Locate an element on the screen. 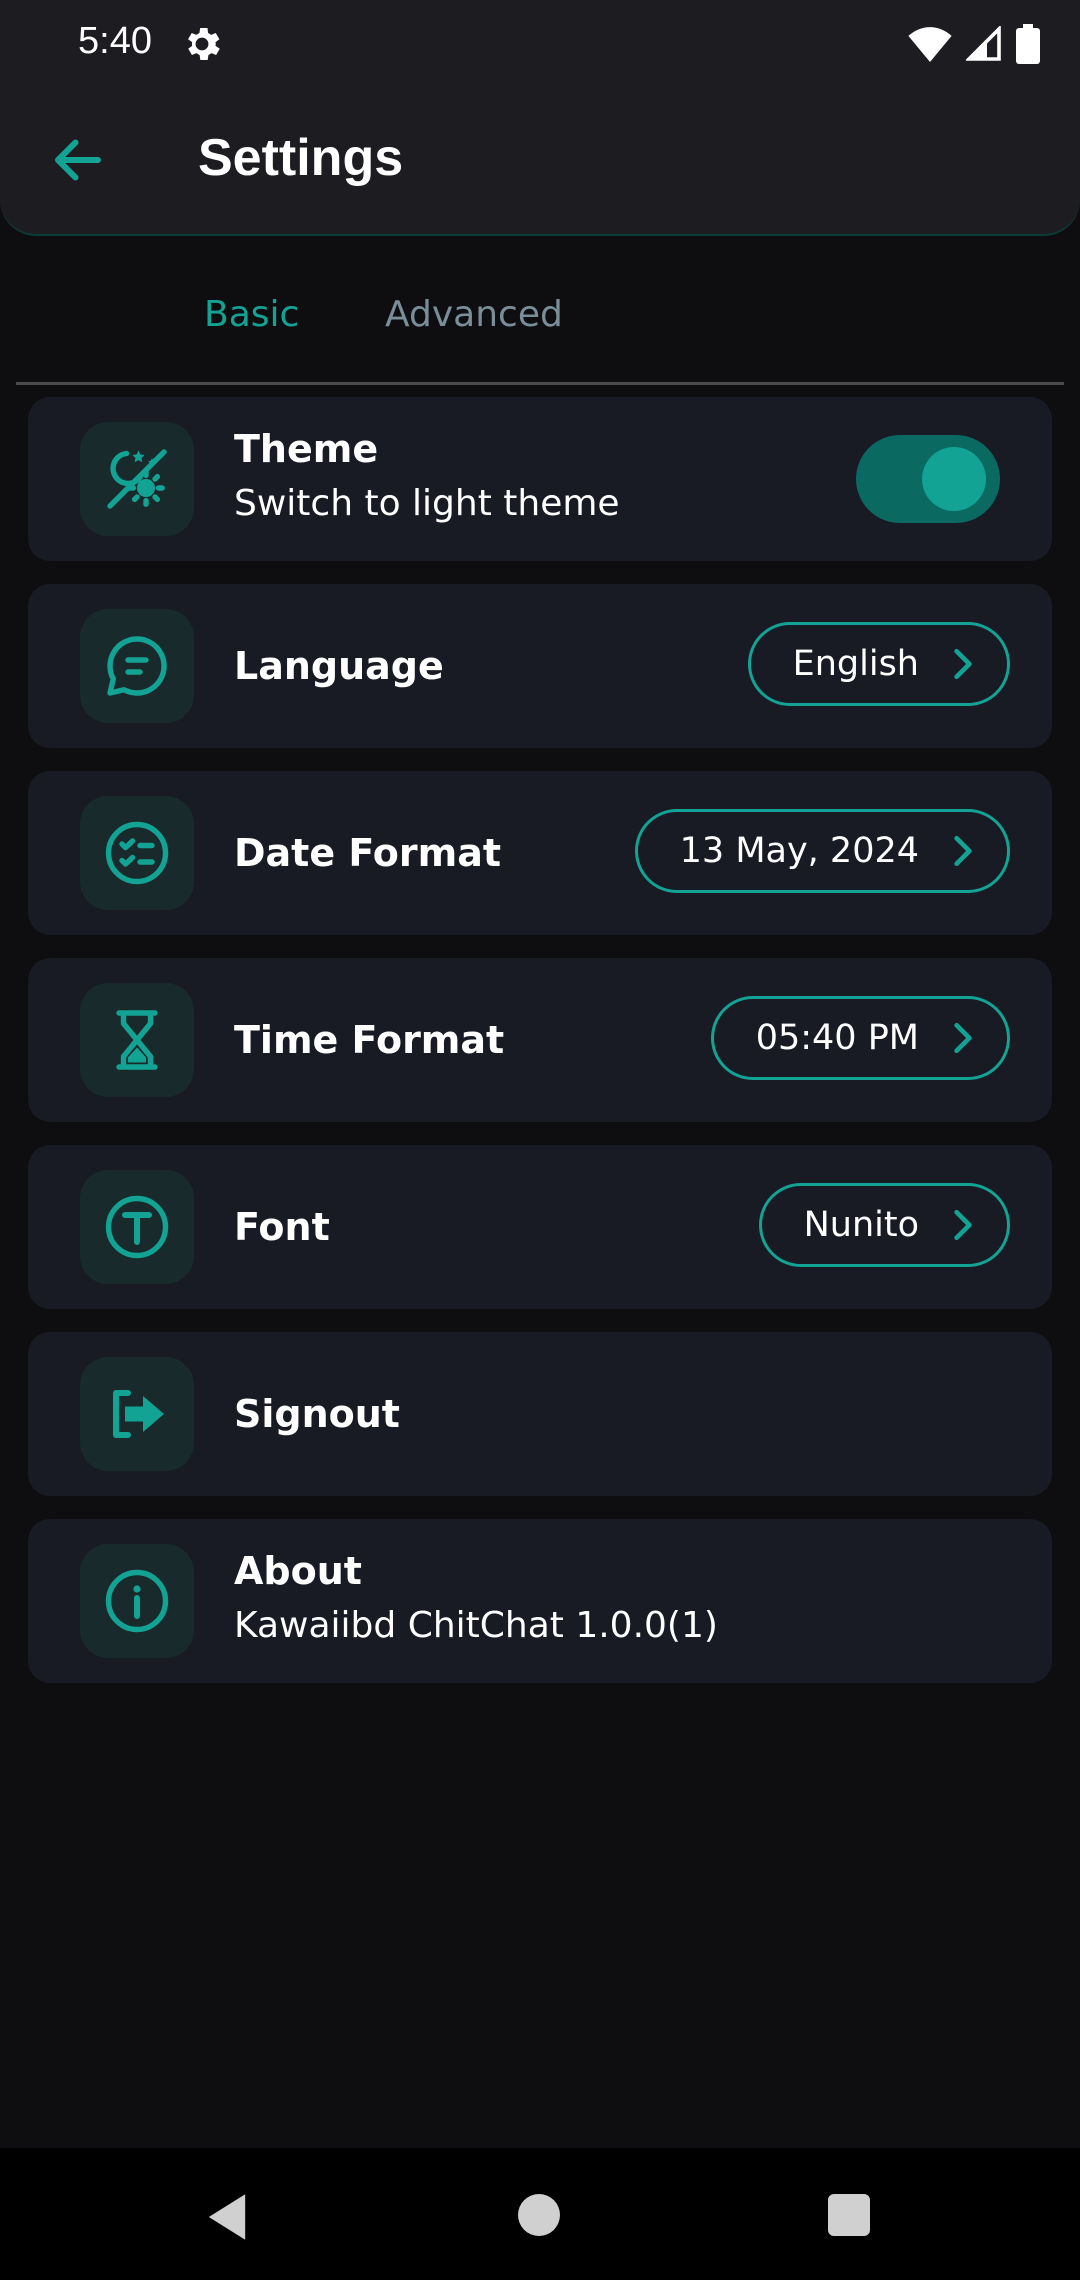 The width and height of the screenshot is (1080, 2280). time-format-title: Time Format is located at coordinates (369, 1040).